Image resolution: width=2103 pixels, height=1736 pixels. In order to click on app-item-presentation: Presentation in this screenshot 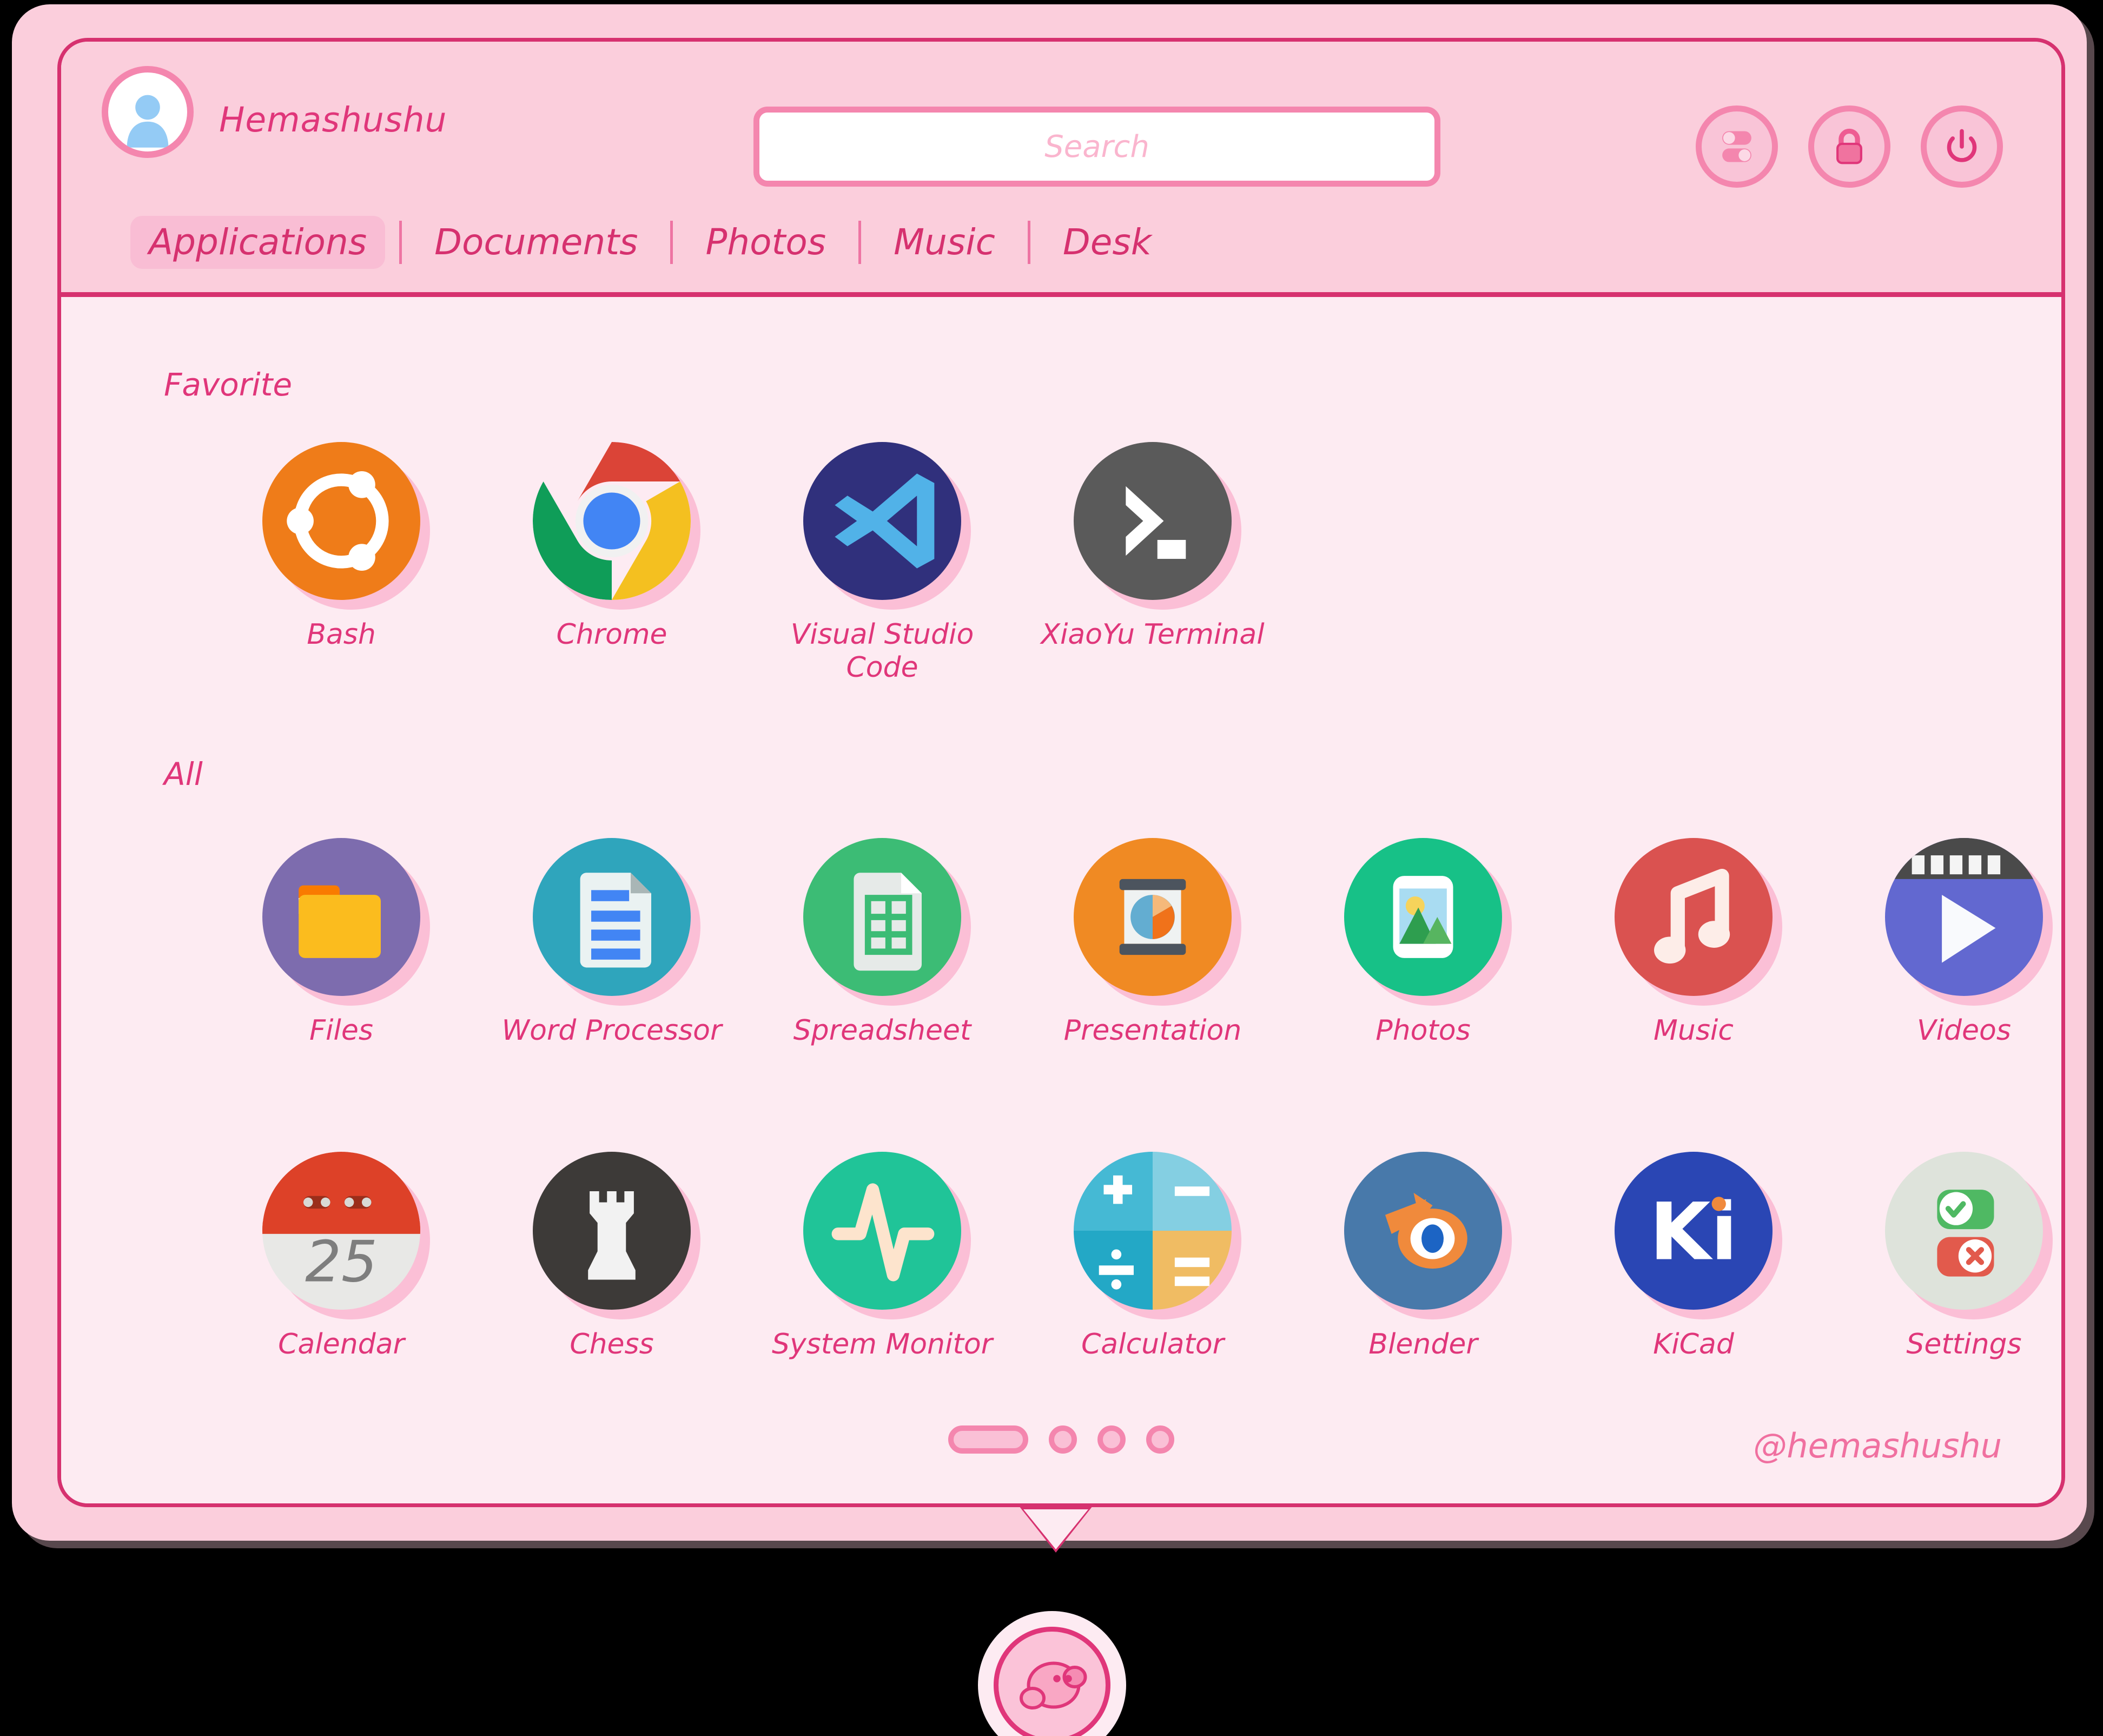, I will do `click(1152, 943)`.